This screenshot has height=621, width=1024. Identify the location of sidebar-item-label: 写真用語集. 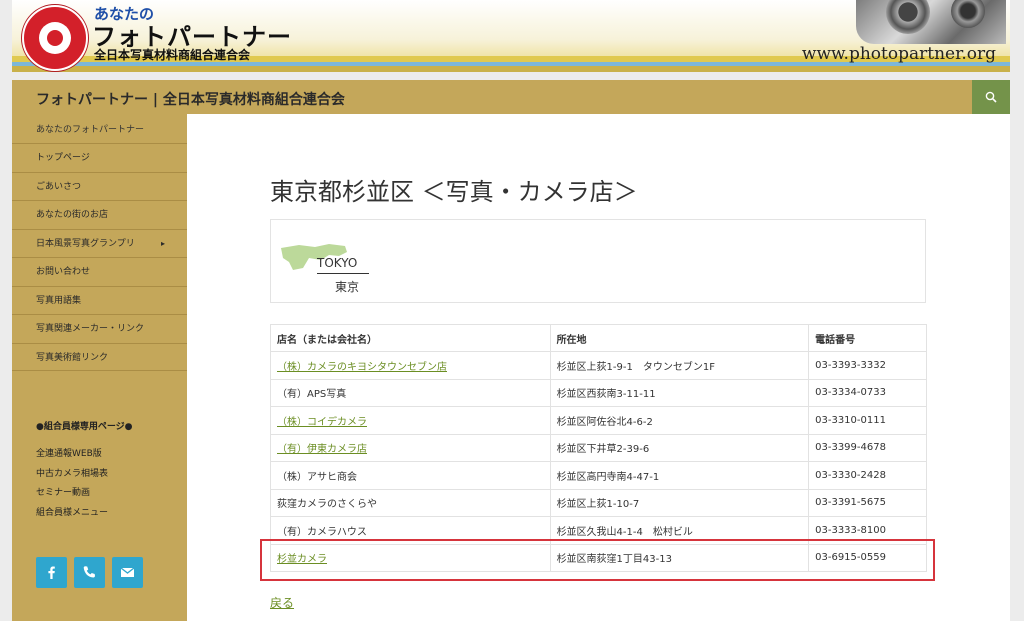
(59, 300).